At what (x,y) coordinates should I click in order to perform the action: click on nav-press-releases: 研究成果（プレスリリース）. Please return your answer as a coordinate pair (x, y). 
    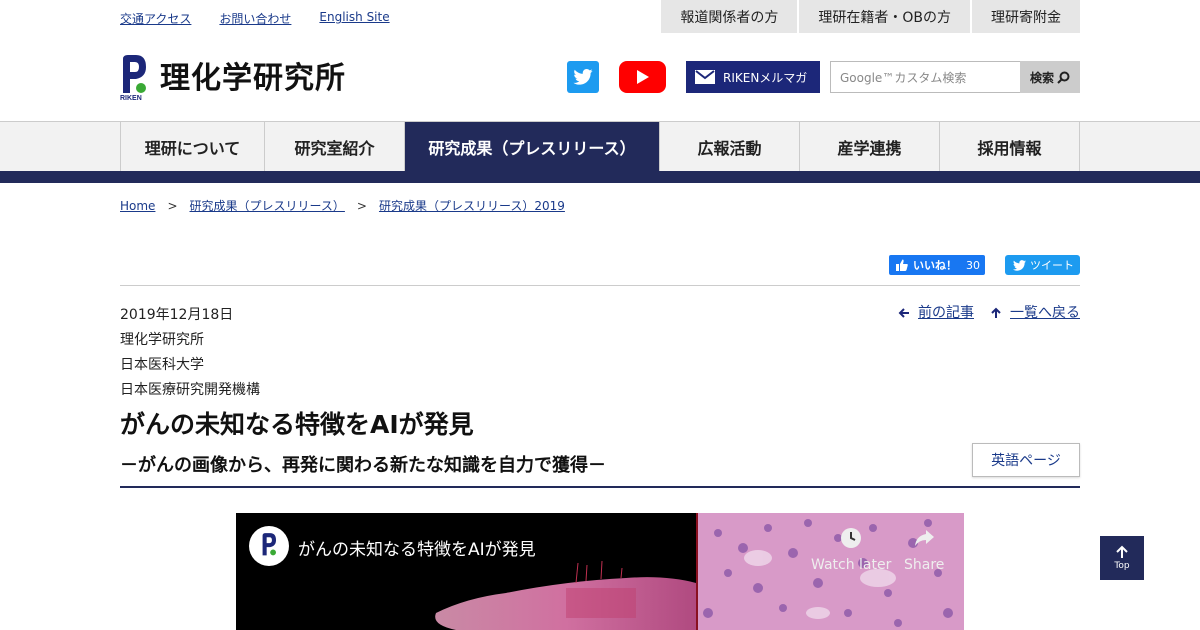
    Looking at the image, I should click on (532, 146).